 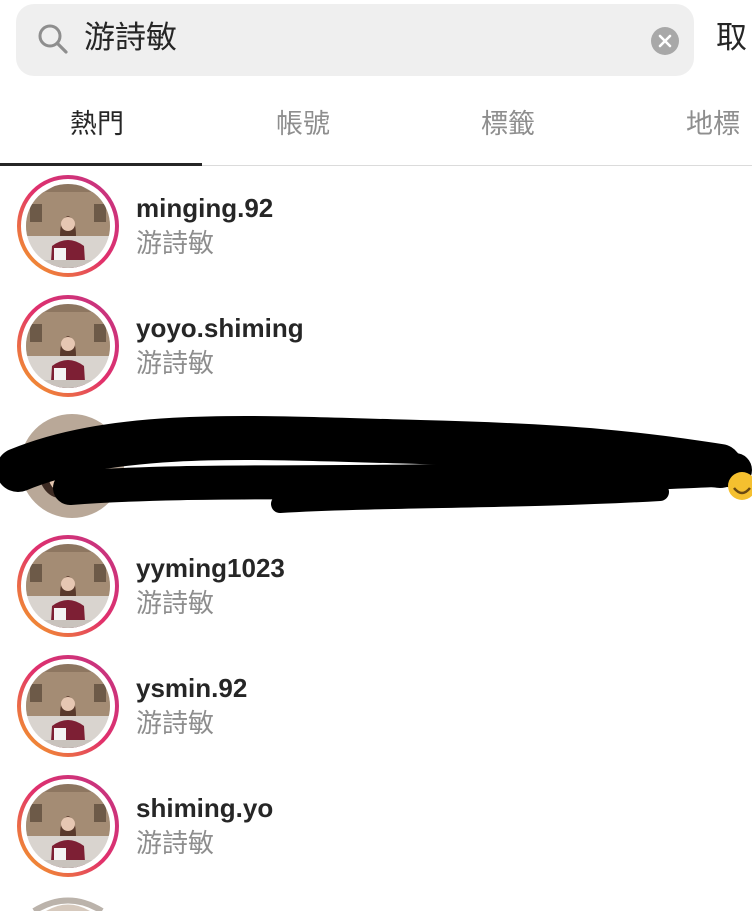 I want to click on result-username: ysmin.92, so click(x=192, y=688).